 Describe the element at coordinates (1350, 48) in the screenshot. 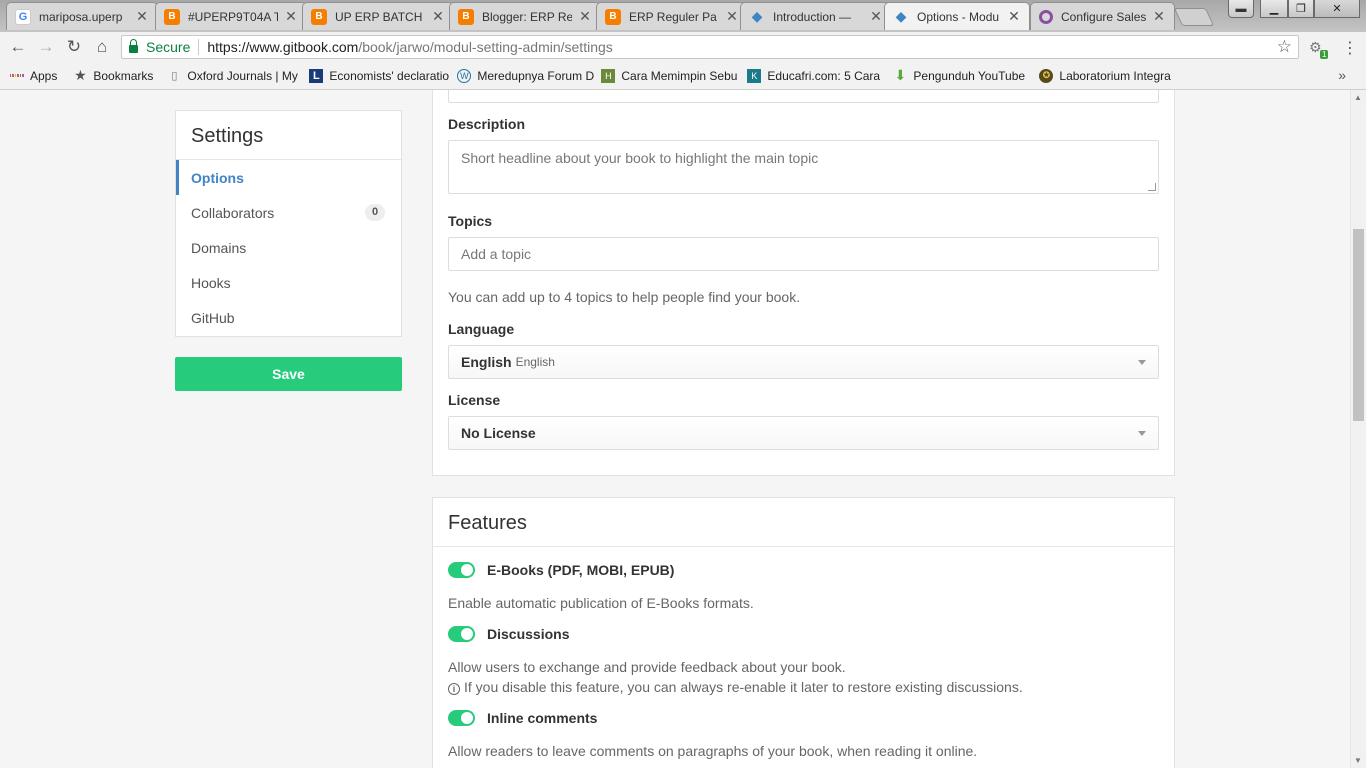

I see `menu-dots-icon: ⋮` at that location.